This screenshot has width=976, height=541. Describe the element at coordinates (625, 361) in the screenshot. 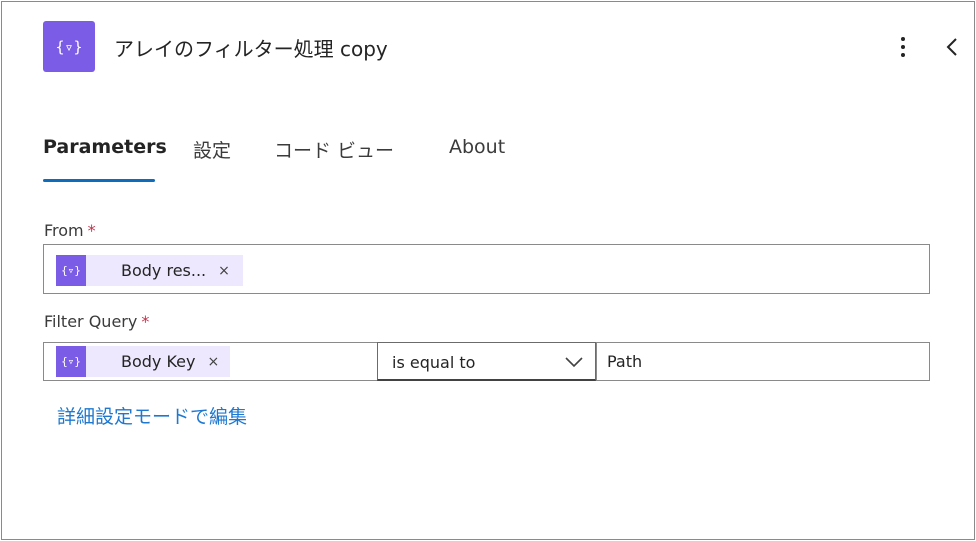

I see `filter-right-value: Path` at that location.